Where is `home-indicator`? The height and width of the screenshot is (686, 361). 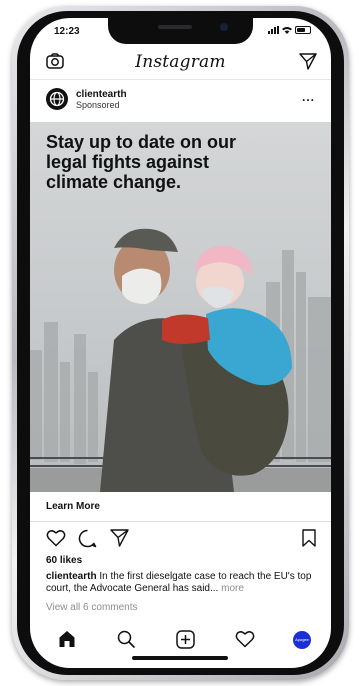 home-indicator is located at coordinates (180, 658).